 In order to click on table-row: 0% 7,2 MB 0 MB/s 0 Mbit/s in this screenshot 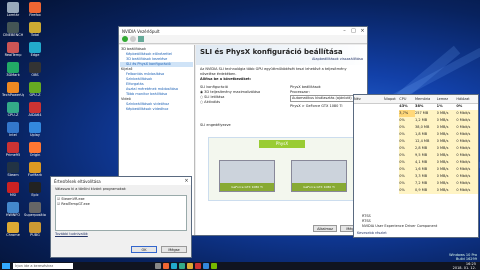, I will do `click(416, 183)`.